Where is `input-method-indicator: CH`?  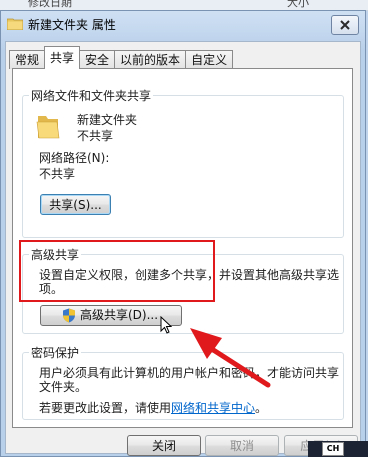
input-method-indicator: CH is located at coordinates (333, 449).